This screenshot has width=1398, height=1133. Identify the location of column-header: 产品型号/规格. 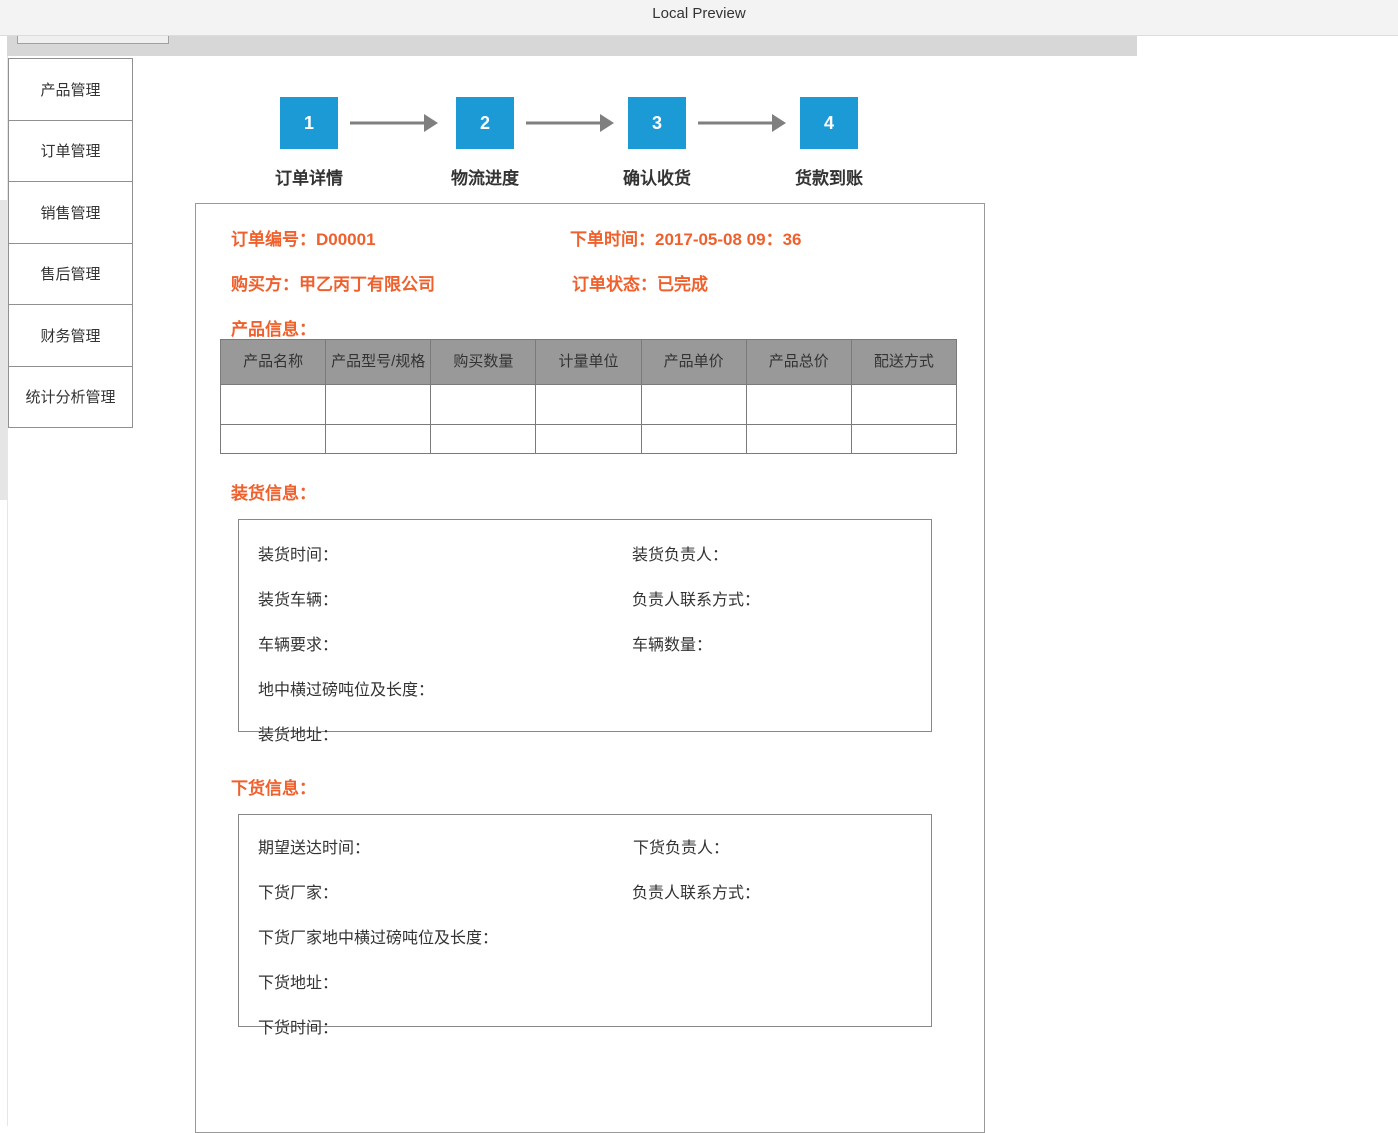
(378, 362).